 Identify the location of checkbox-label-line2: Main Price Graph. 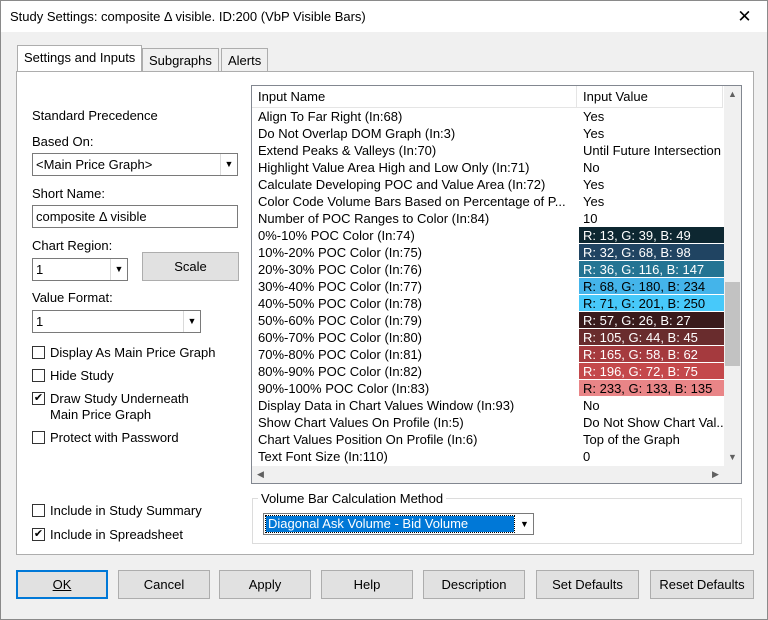
(101, 414).